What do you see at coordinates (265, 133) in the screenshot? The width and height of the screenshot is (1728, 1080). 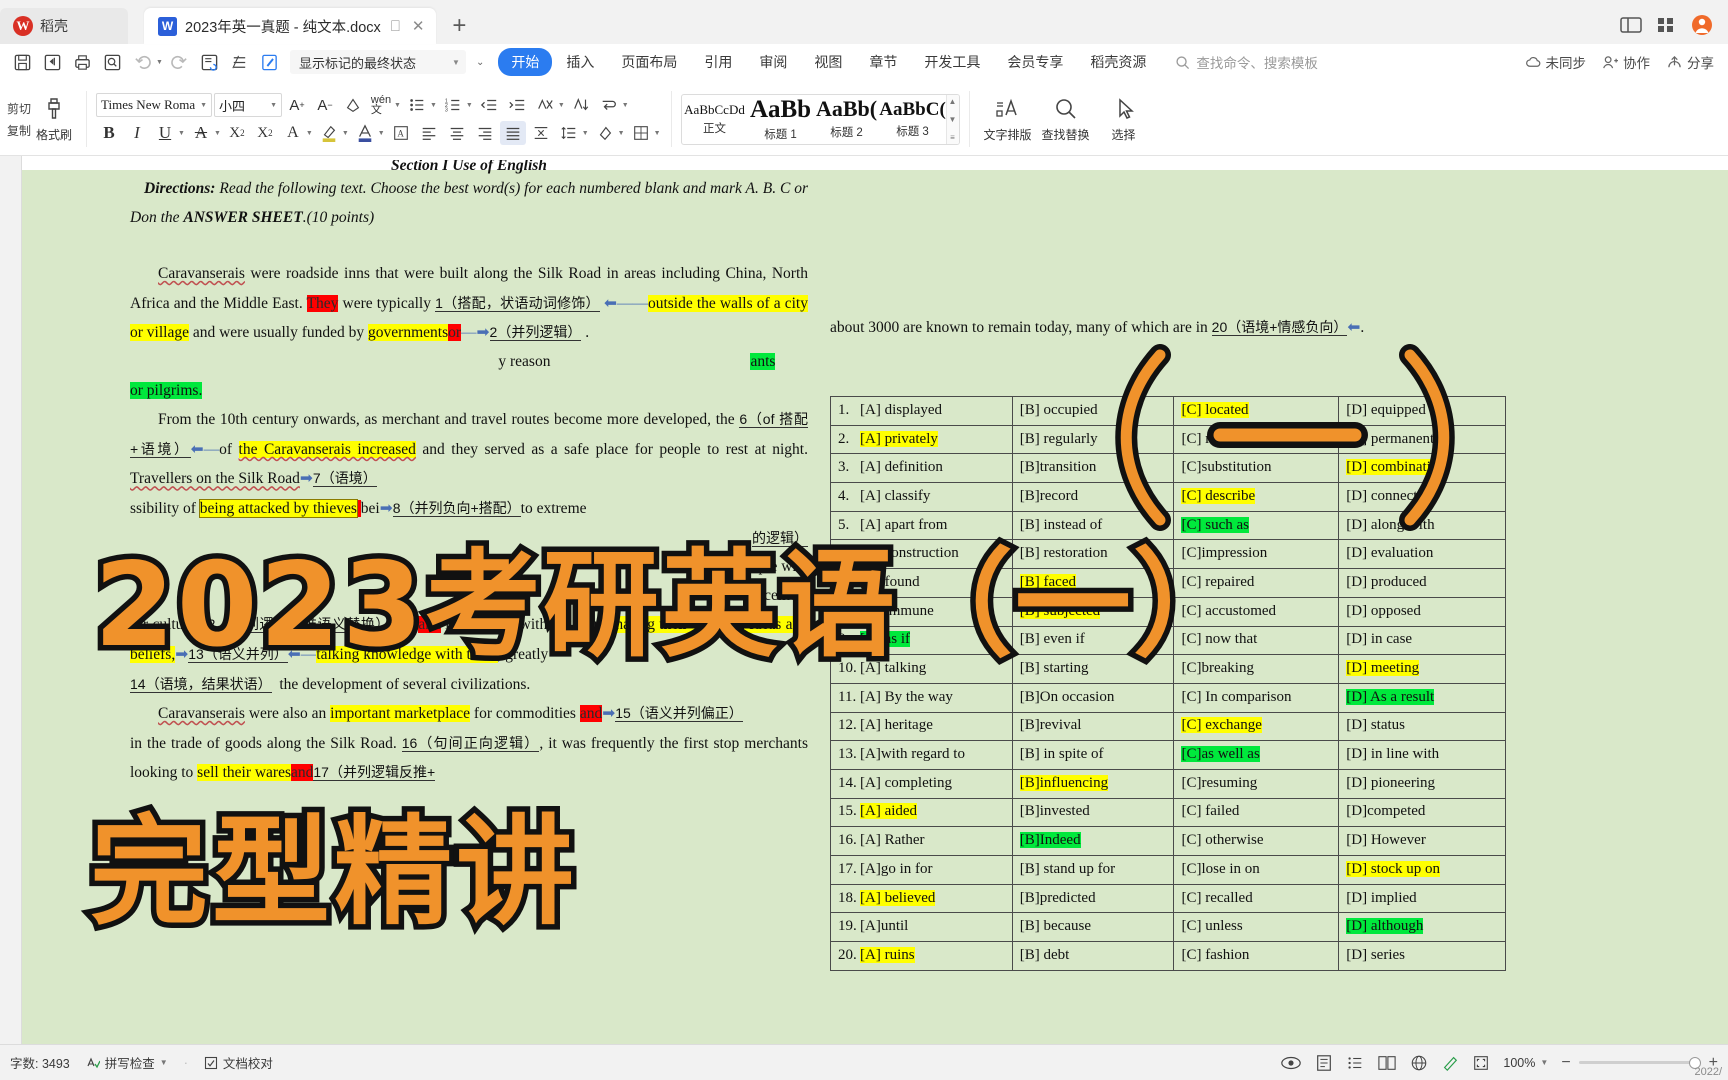 I see `subscript-button: X2` at bounding box center [265, 133].